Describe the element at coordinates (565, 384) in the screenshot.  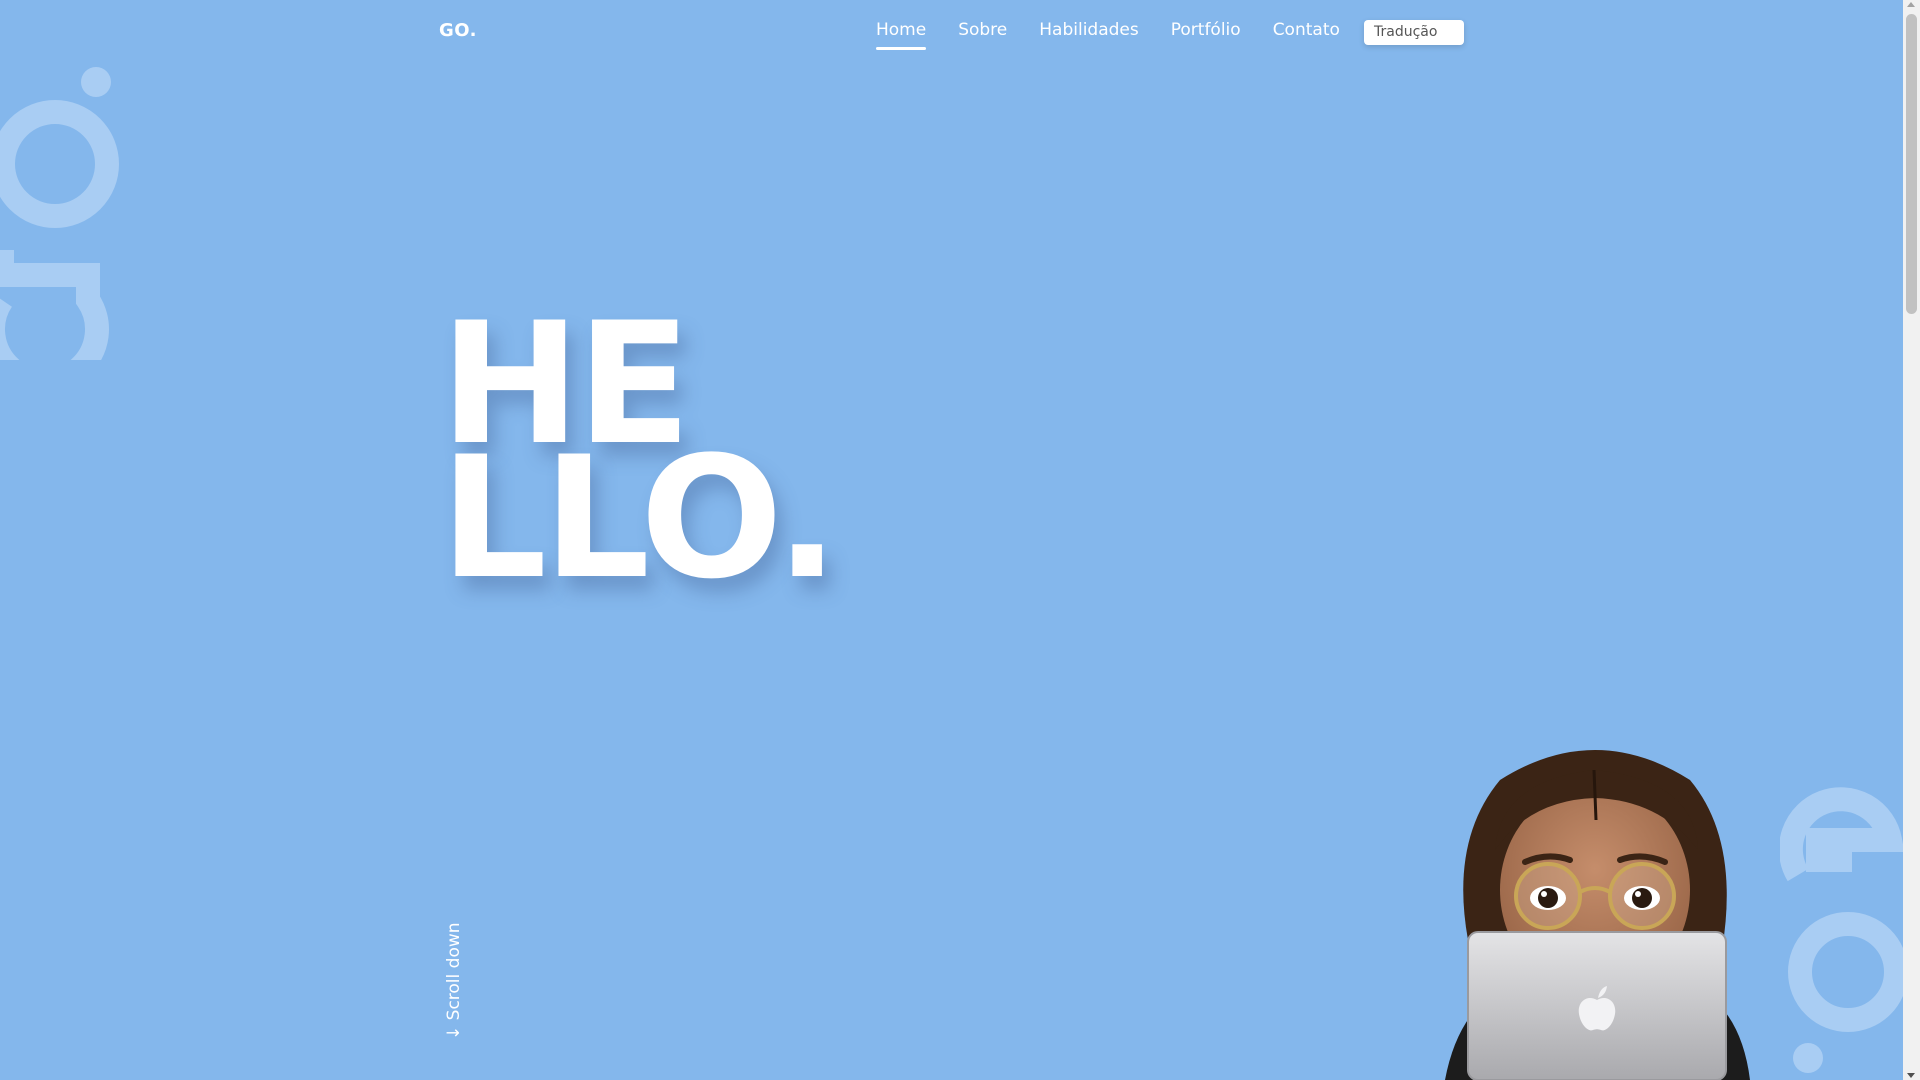
I see `hero-line-1: HE` at that location.